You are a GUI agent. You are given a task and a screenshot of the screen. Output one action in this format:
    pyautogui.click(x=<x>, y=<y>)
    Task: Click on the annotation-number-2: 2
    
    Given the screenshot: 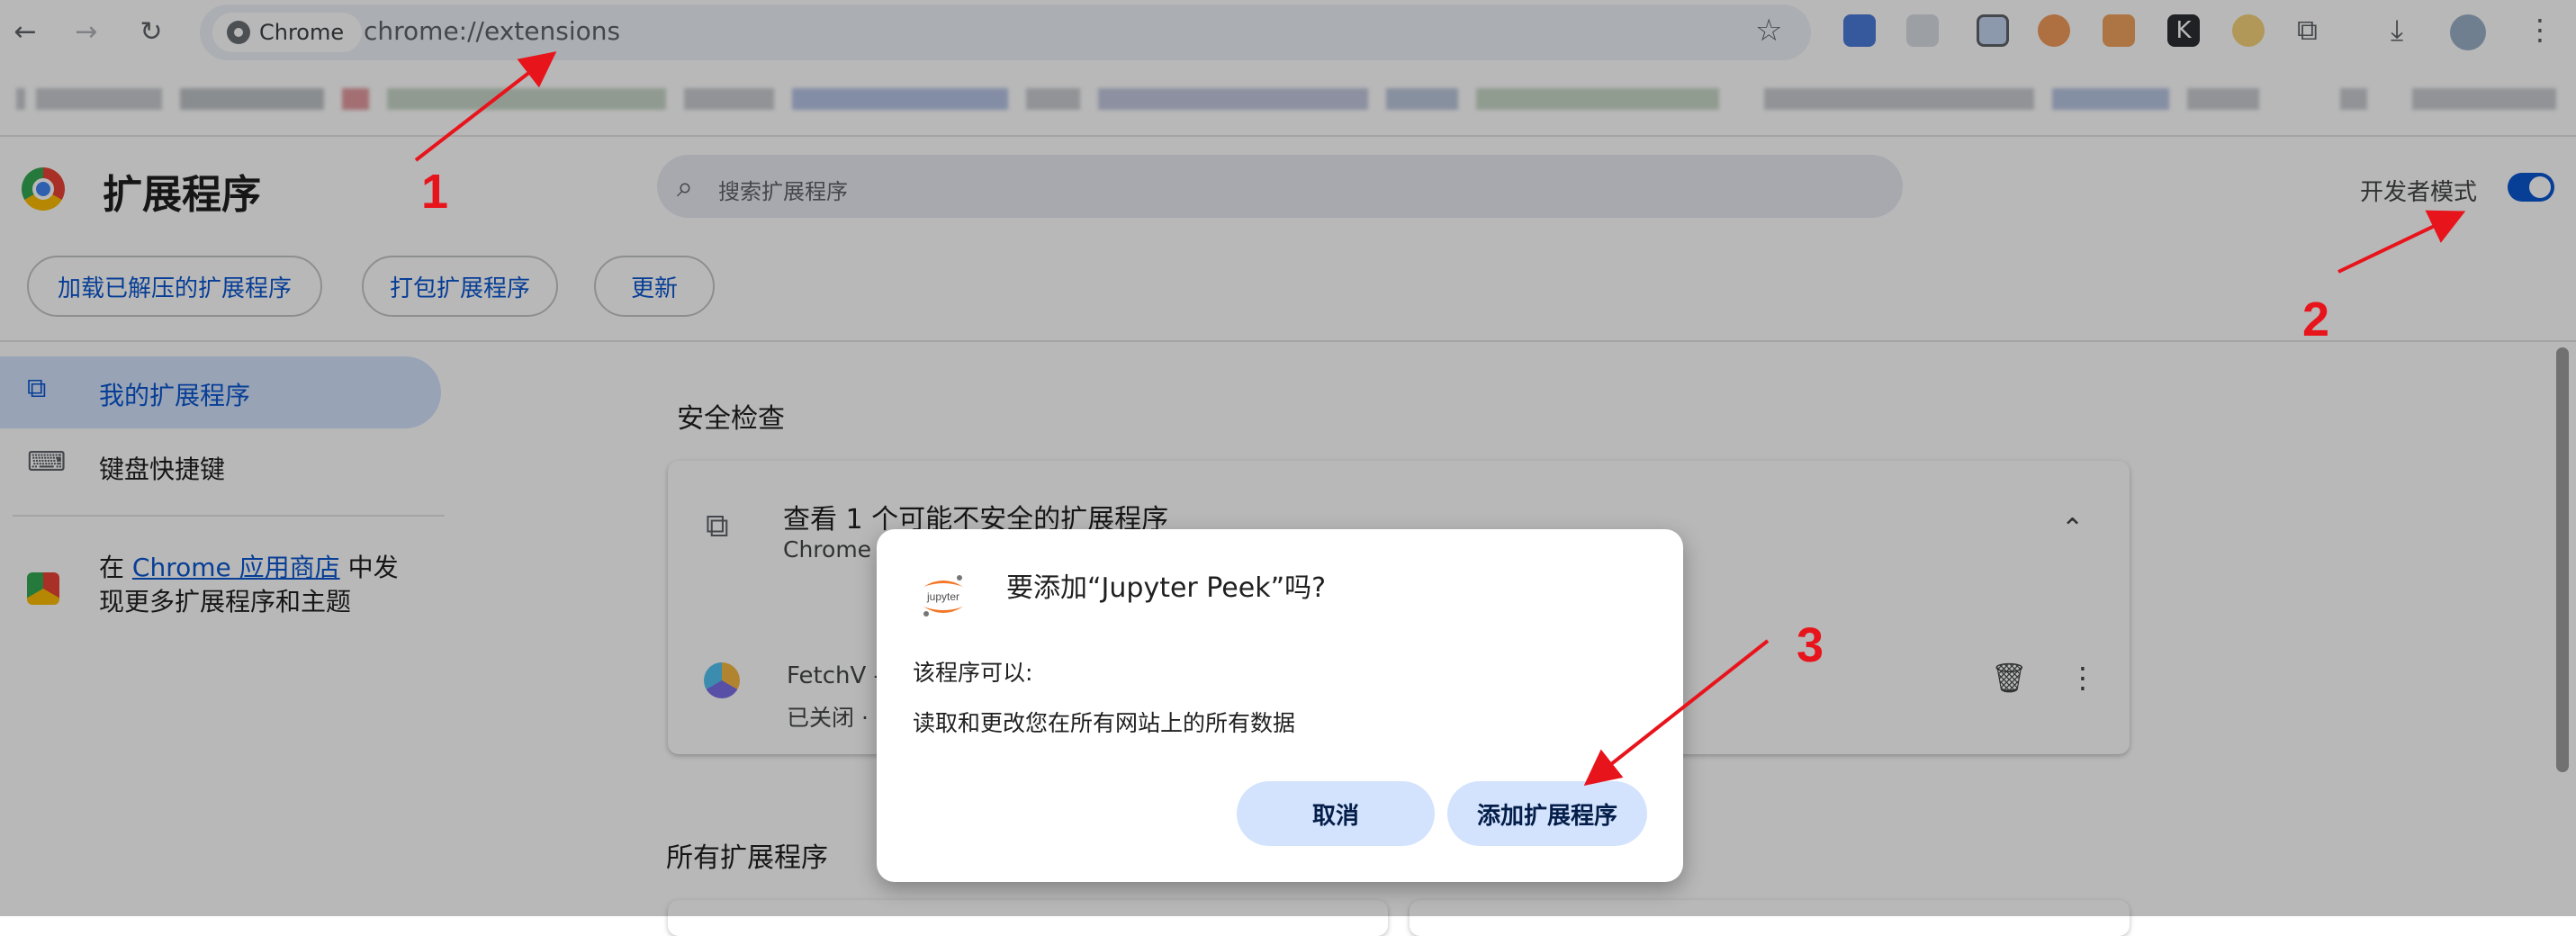 What is the action you would take?
    pyautogui.click(x=2316, y=319)
    